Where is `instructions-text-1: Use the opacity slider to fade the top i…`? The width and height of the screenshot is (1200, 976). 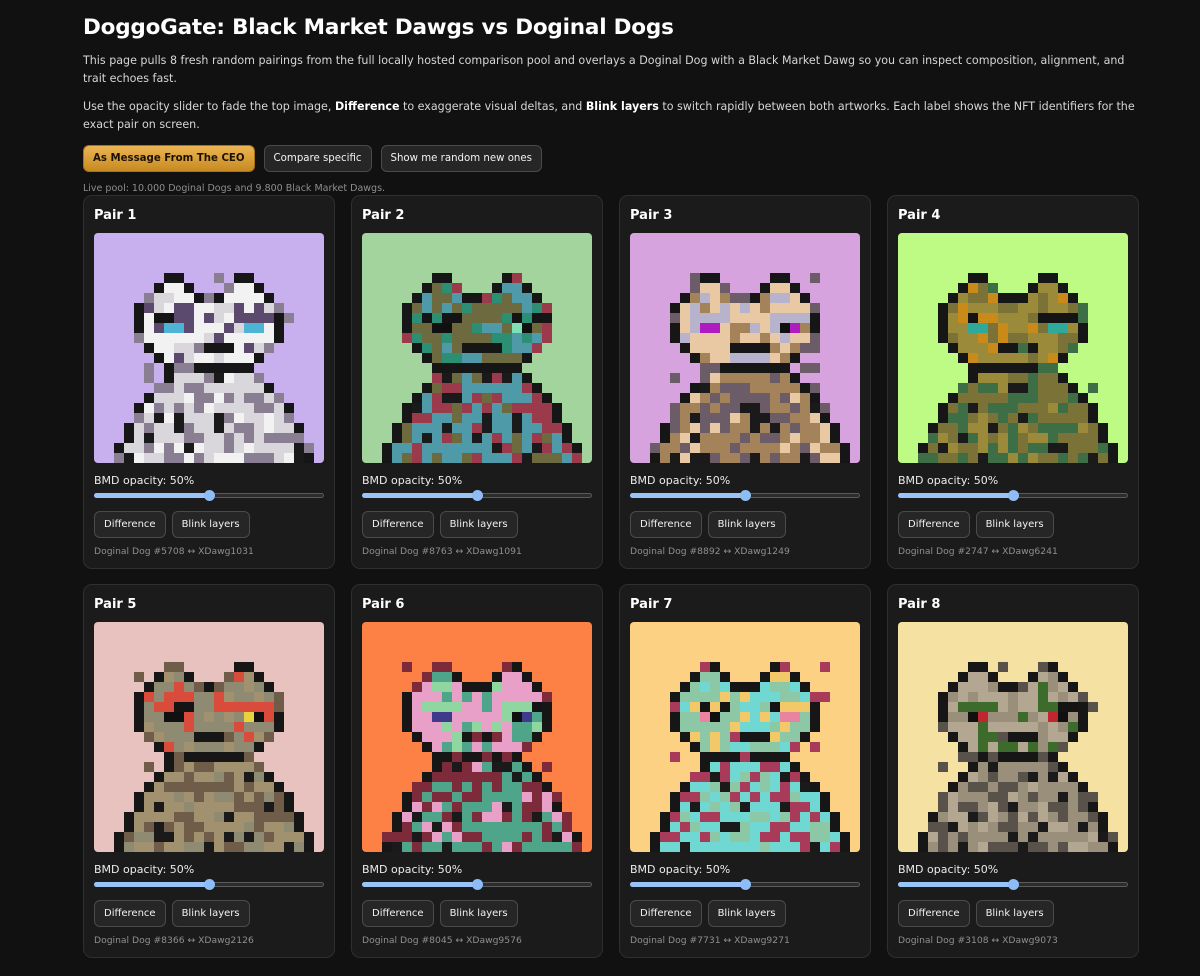 instructions-text-1: Use the opacity slider to fade the top i… is located at coordinates (209, 106).